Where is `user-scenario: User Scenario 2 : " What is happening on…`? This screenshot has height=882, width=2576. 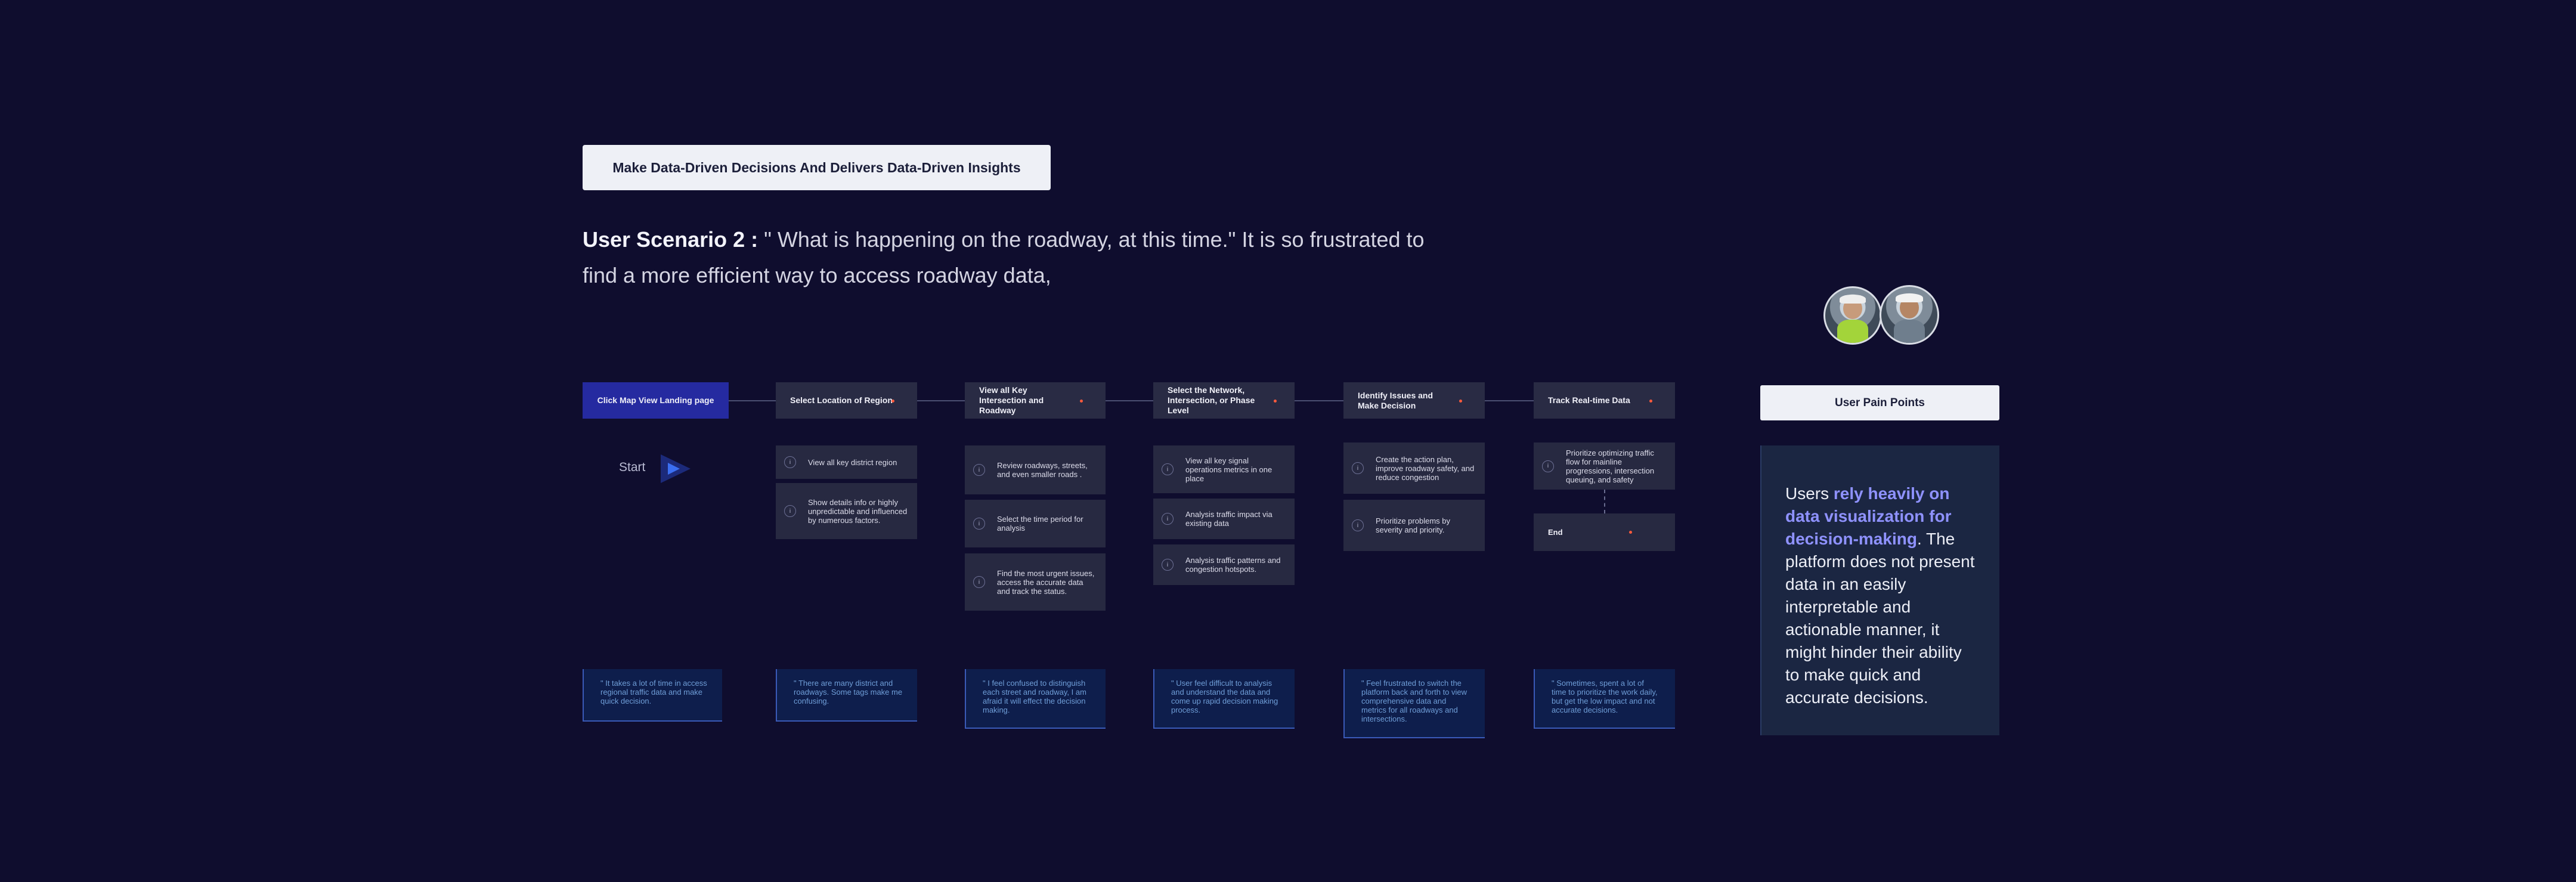 user-scenario: User Scenario 2 : " What is happening on… is located at coordinates (1009, 257).